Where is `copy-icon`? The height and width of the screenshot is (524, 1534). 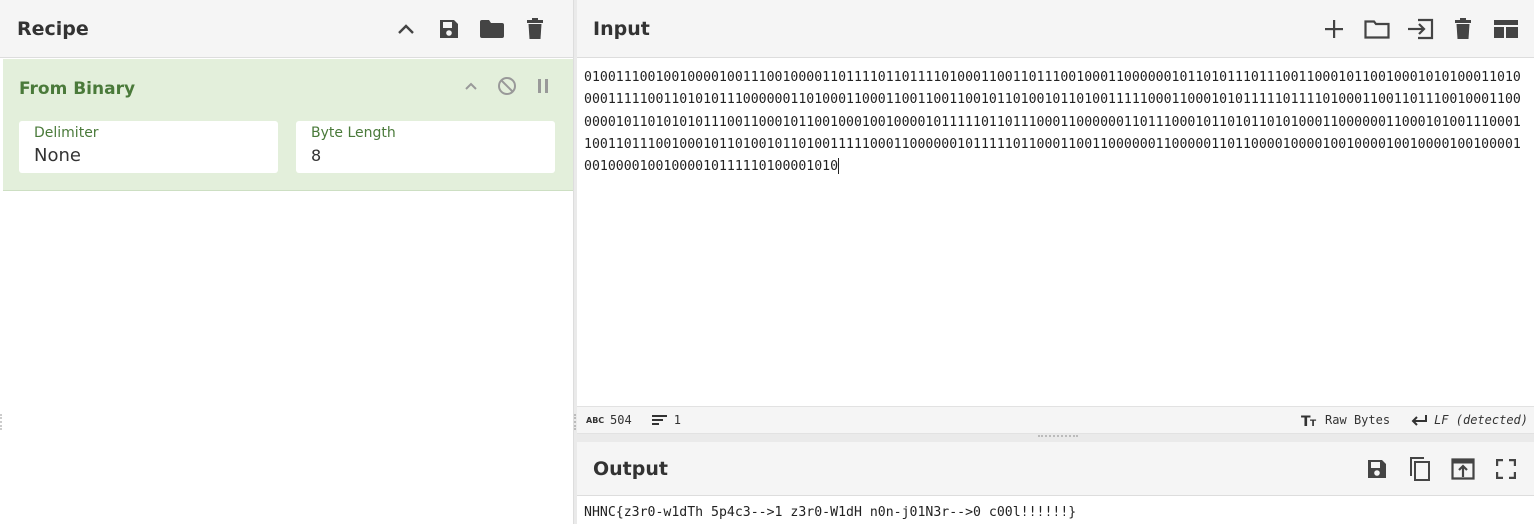 copy-icon is located at coordinates (1419, 468).